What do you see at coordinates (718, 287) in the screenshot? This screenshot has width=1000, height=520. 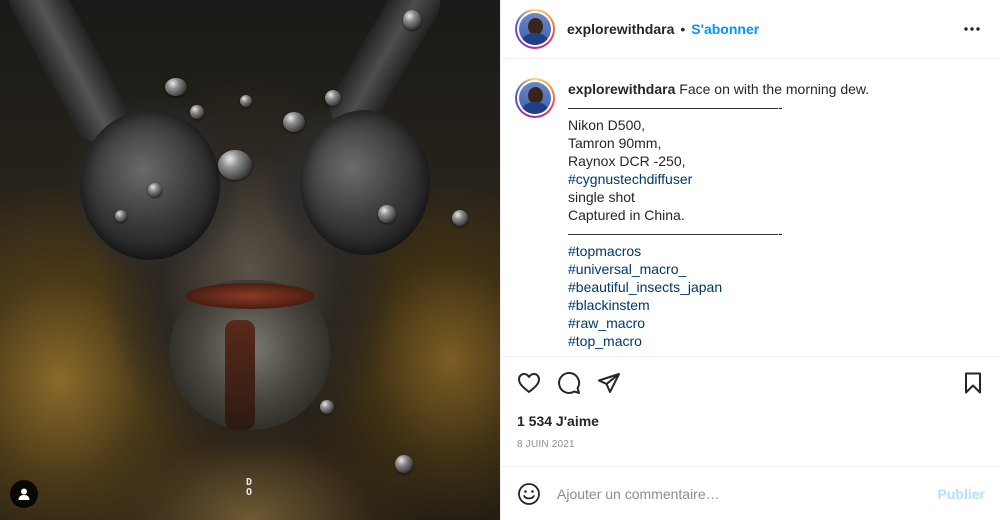 I see `hashtag-link: #beautiful_insects_japan` at bounding box center [718, 287].